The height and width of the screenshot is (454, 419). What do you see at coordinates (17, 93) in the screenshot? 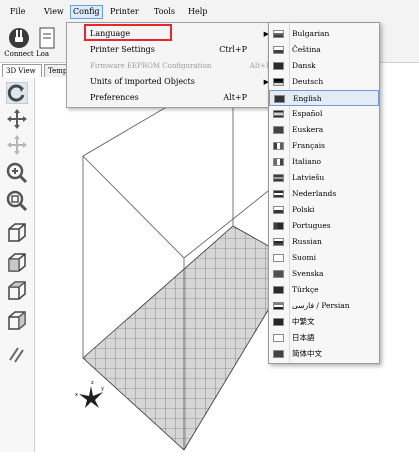
I see `reset-view-icon` at bounding box center [17, 93].